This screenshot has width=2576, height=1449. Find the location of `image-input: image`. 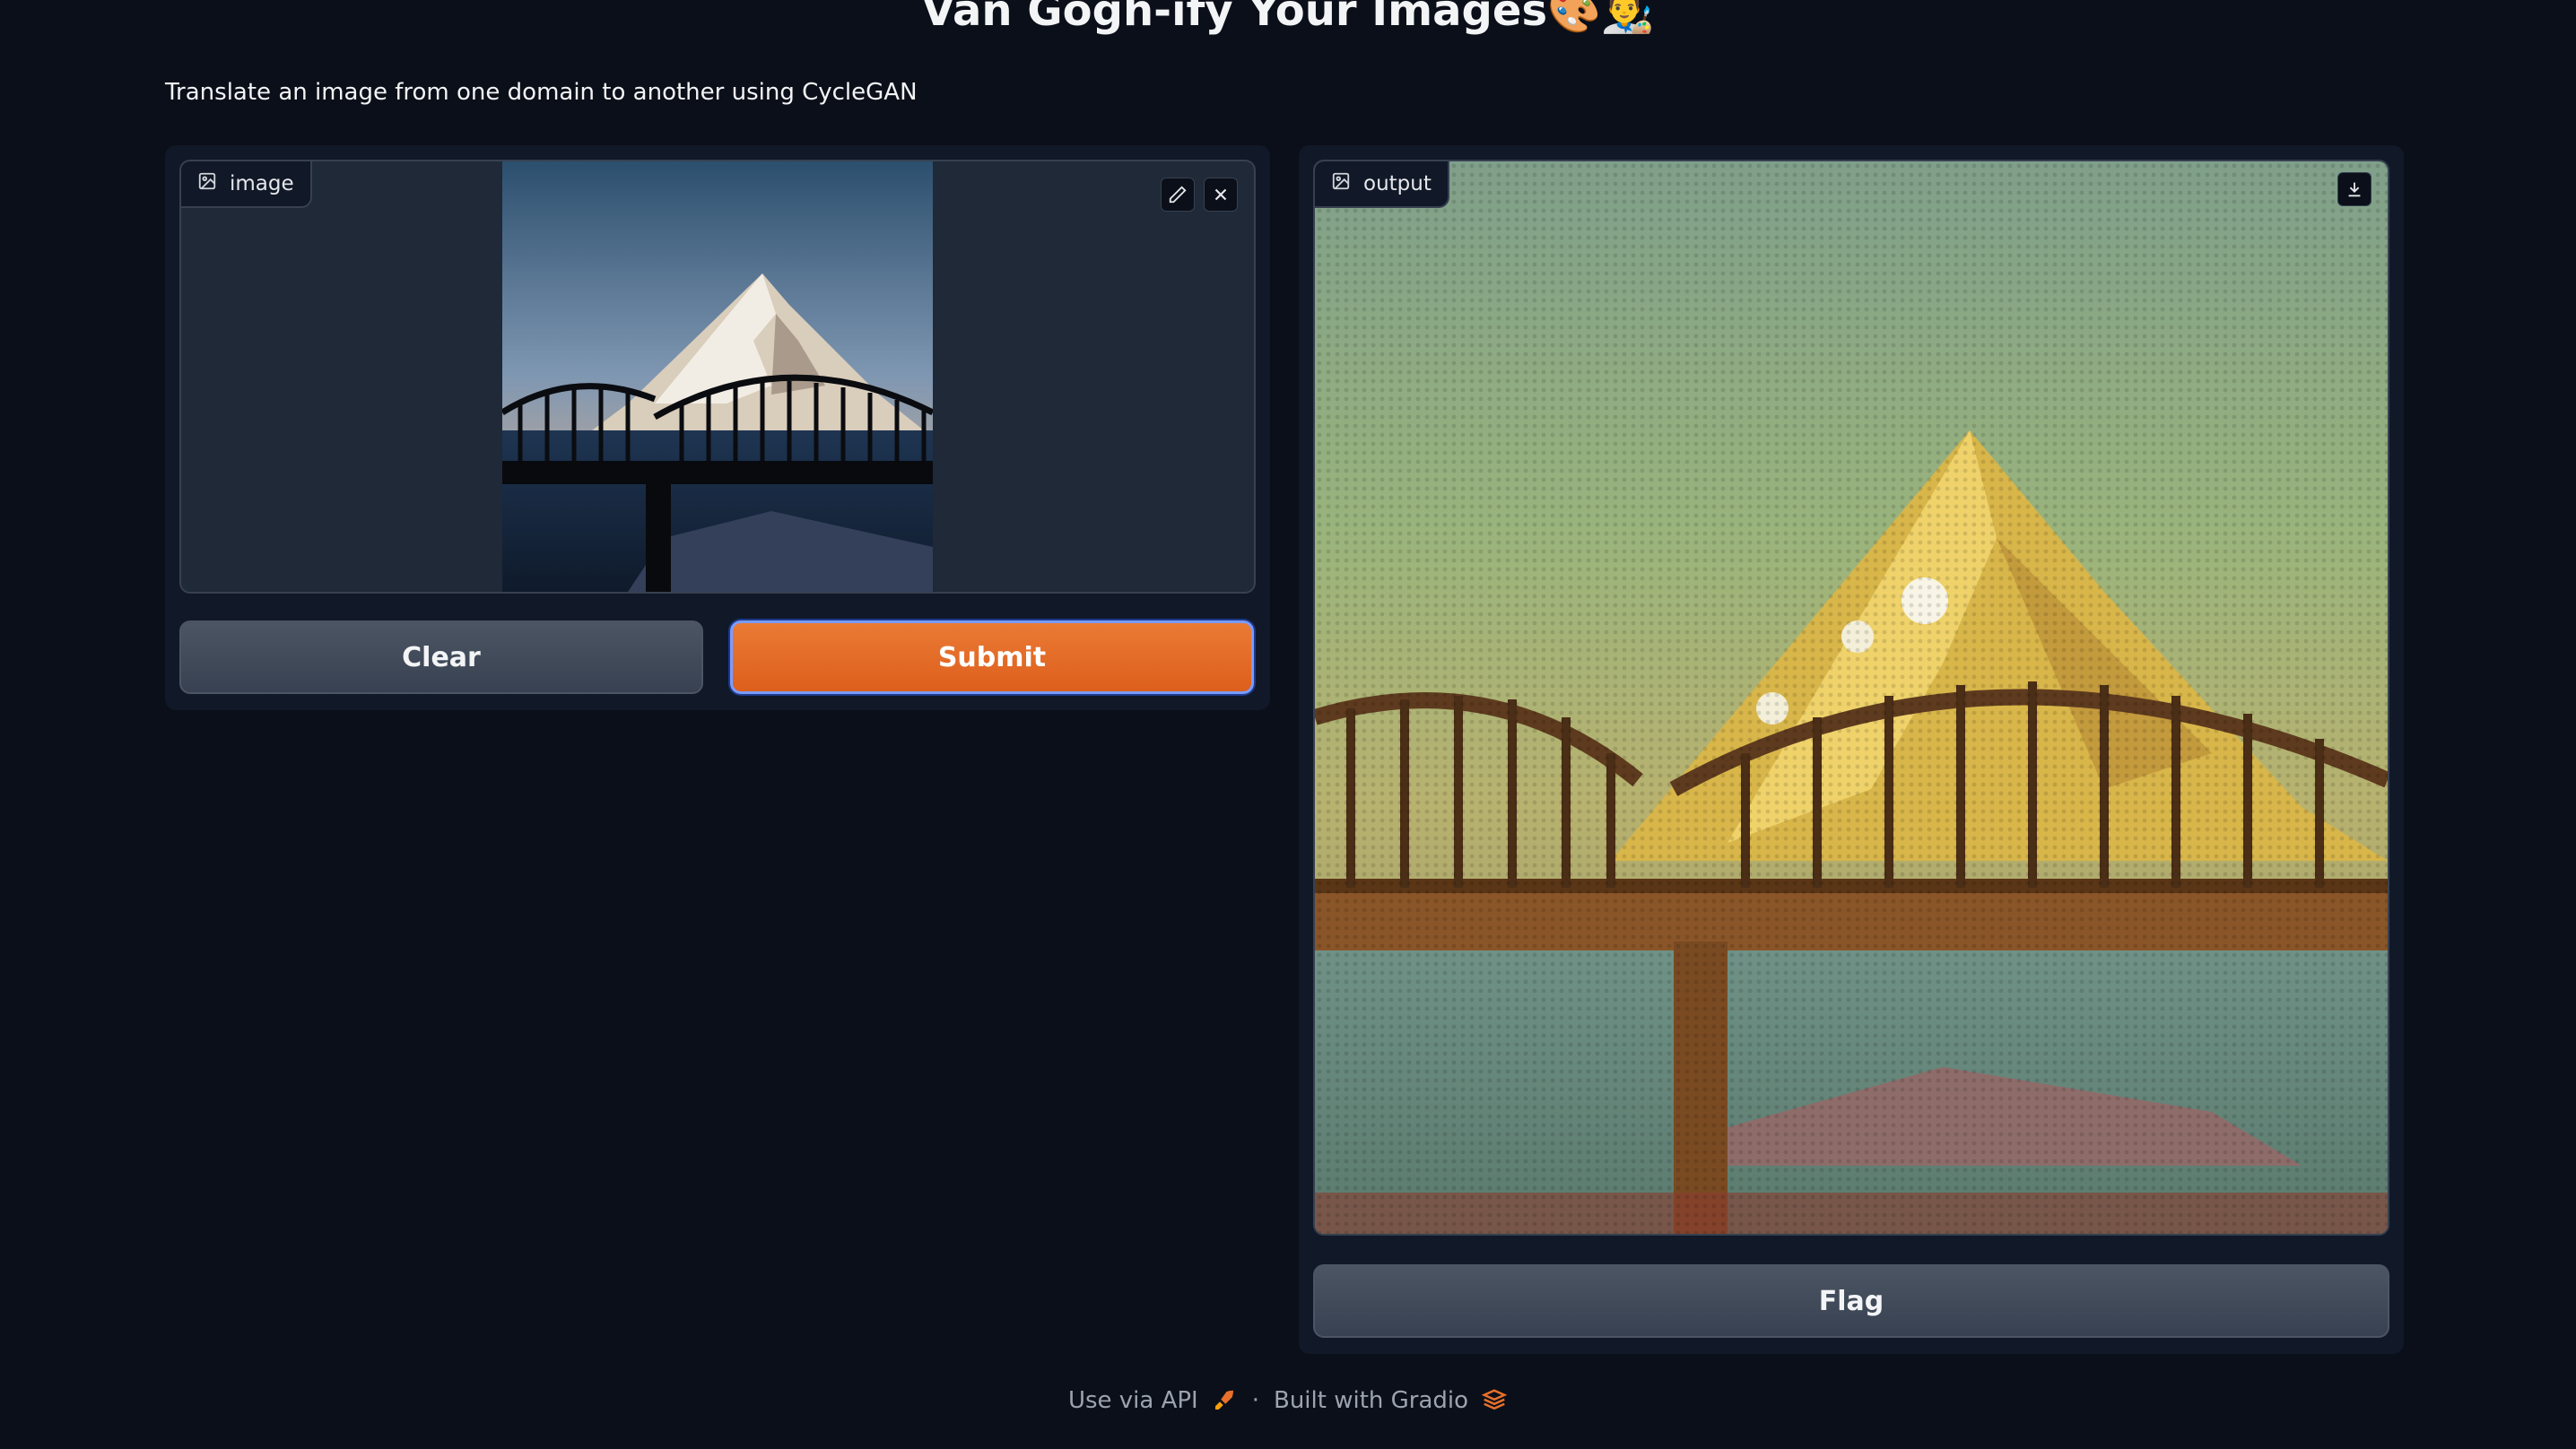

image-input: image is located at coordinates (717, 377).